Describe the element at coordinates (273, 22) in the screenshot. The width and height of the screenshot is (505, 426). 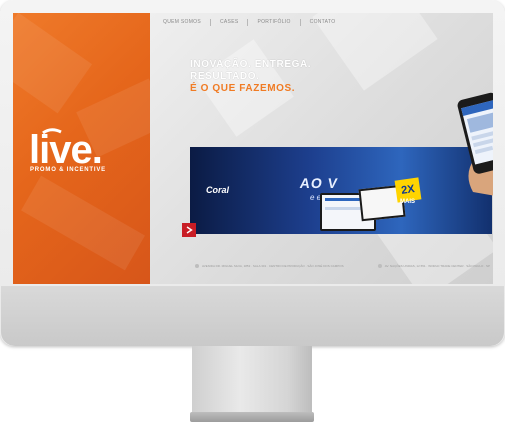
I see `nav-item-portfolio: PORTIFÓLIO` at that location.